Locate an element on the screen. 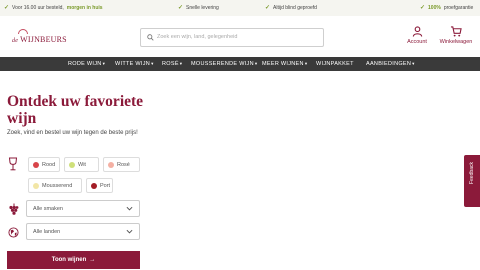 The height and width of the screenshot is (270, 480). grapes-icon is located at coordinates (14, 209).